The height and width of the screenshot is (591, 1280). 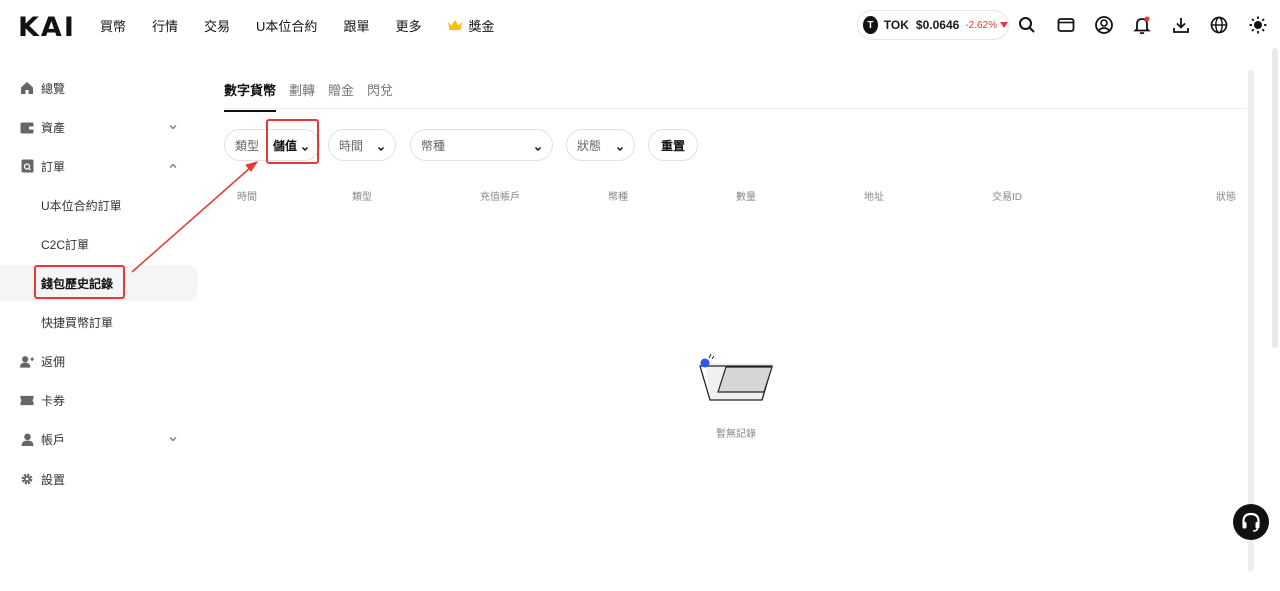 I want to click on ticker-change: -2.62%, so click(x=981, y=25).